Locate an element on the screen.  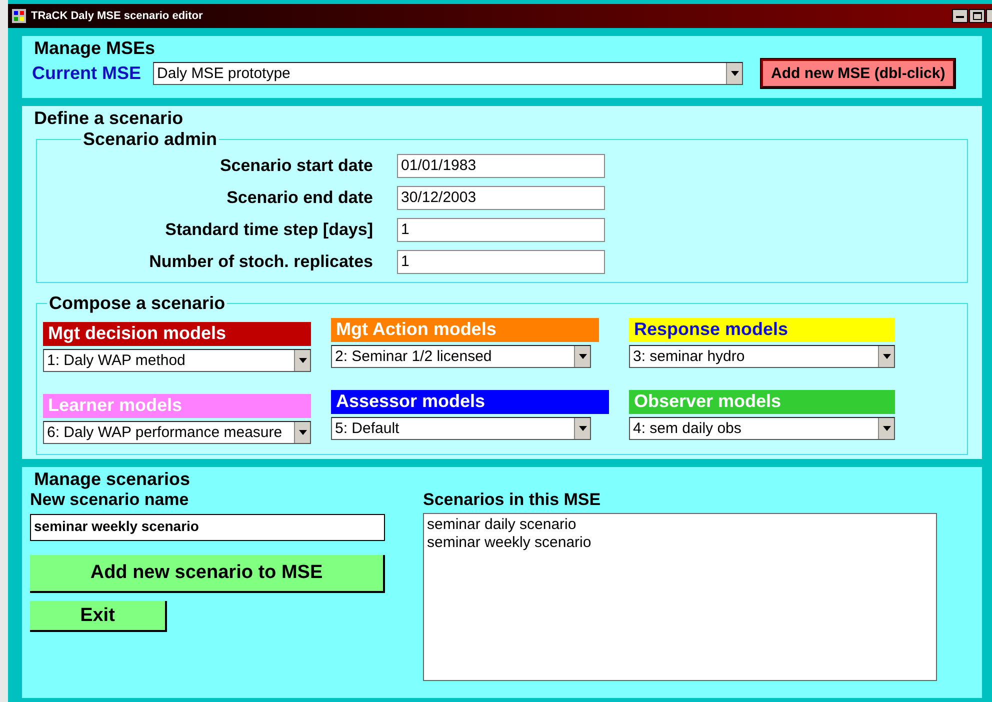
maximize-icon is located at coordinates (977, 16).